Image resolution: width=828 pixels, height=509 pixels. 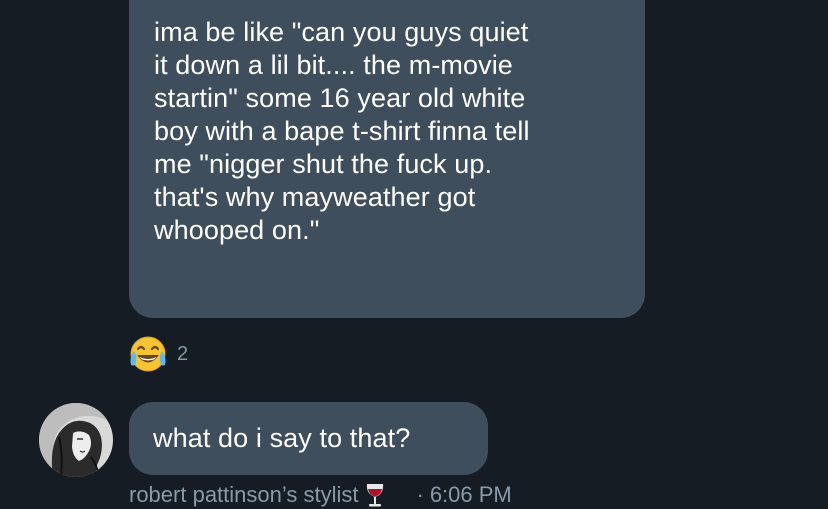 What do you see at coordinates (342, 131) in the screenshot?
I see `message-line: boy with a bape t-shirt finna tell` at bounding box center [342, 131].